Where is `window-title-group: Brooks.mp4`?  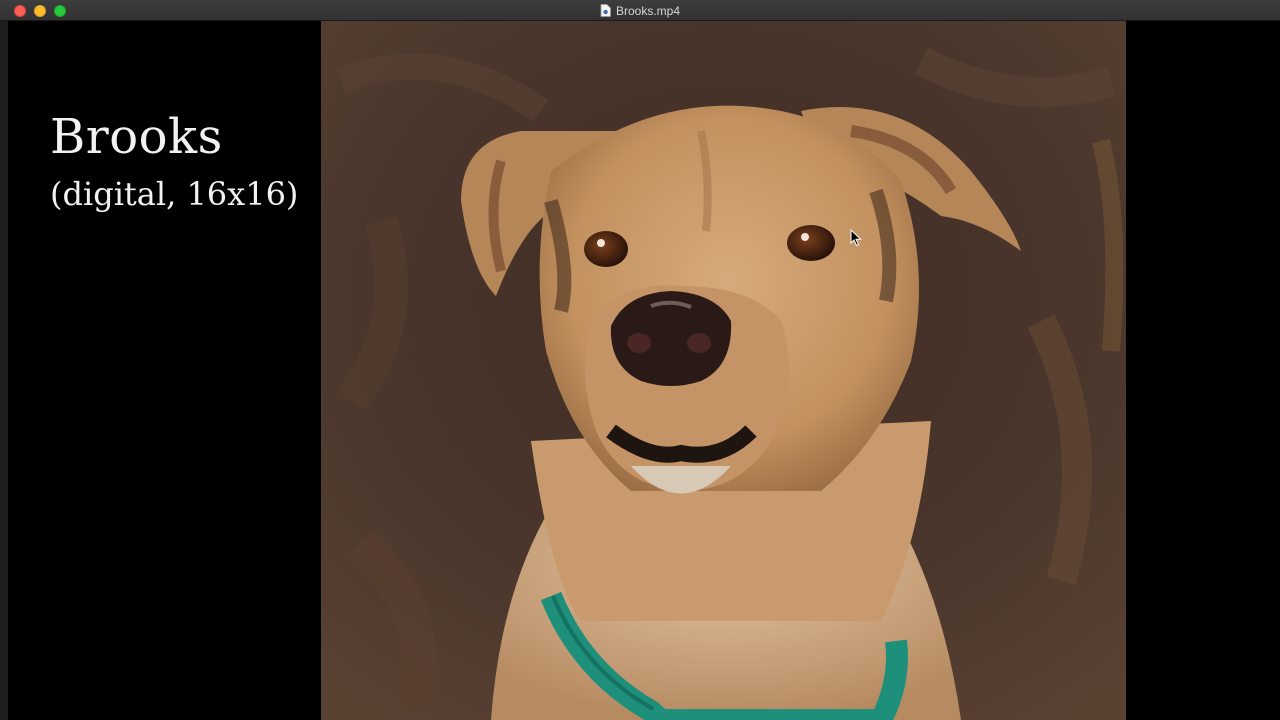 window-title-group: Brooks.mp4 is located at coordinates (640, 10).